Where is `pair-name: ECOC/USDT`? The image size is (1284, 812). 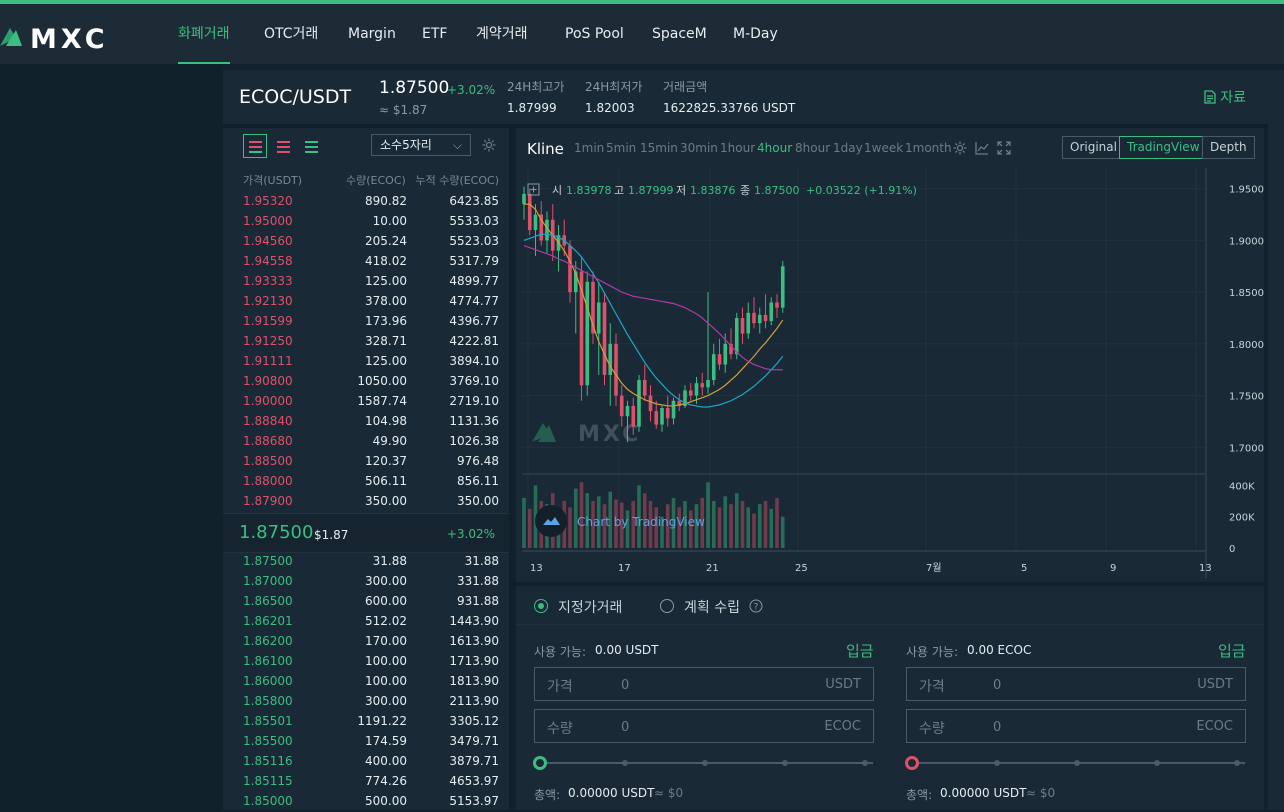 pair-name: ECOC/USDT is located at coordinates (295, 97).